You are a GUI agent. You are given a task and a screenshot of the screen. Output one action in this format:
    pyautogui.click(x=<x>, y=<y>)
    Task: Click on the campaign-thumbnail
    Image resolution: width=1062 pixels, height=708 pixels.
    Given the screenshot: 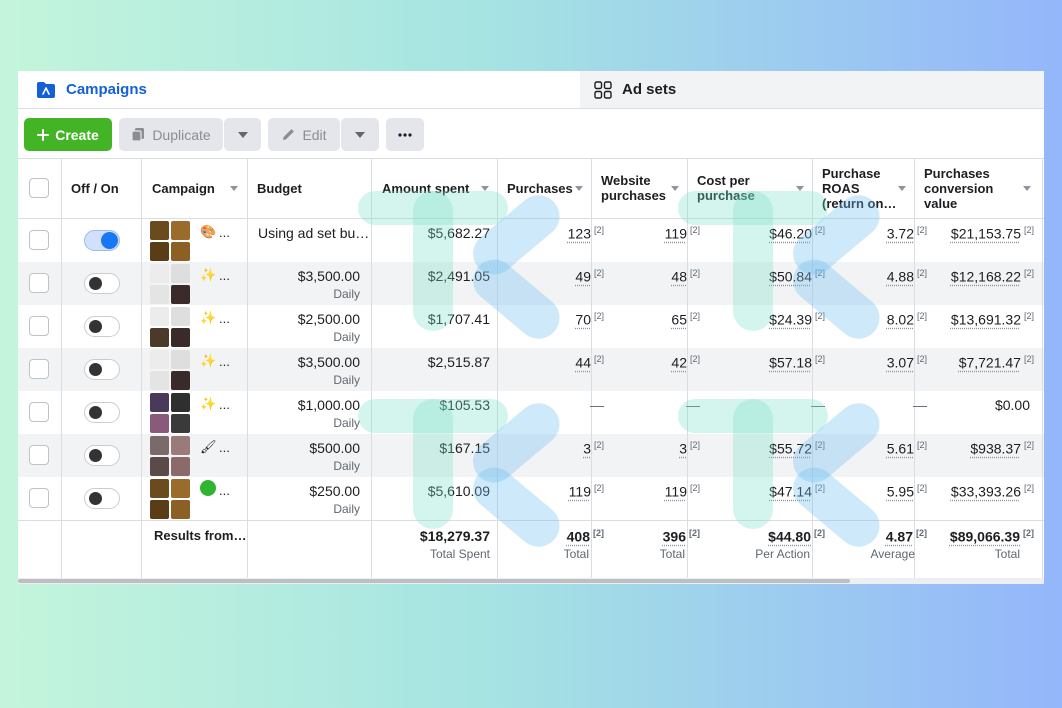 What is the action you would take?
    pyautogui.click(x=170, y=370)
    